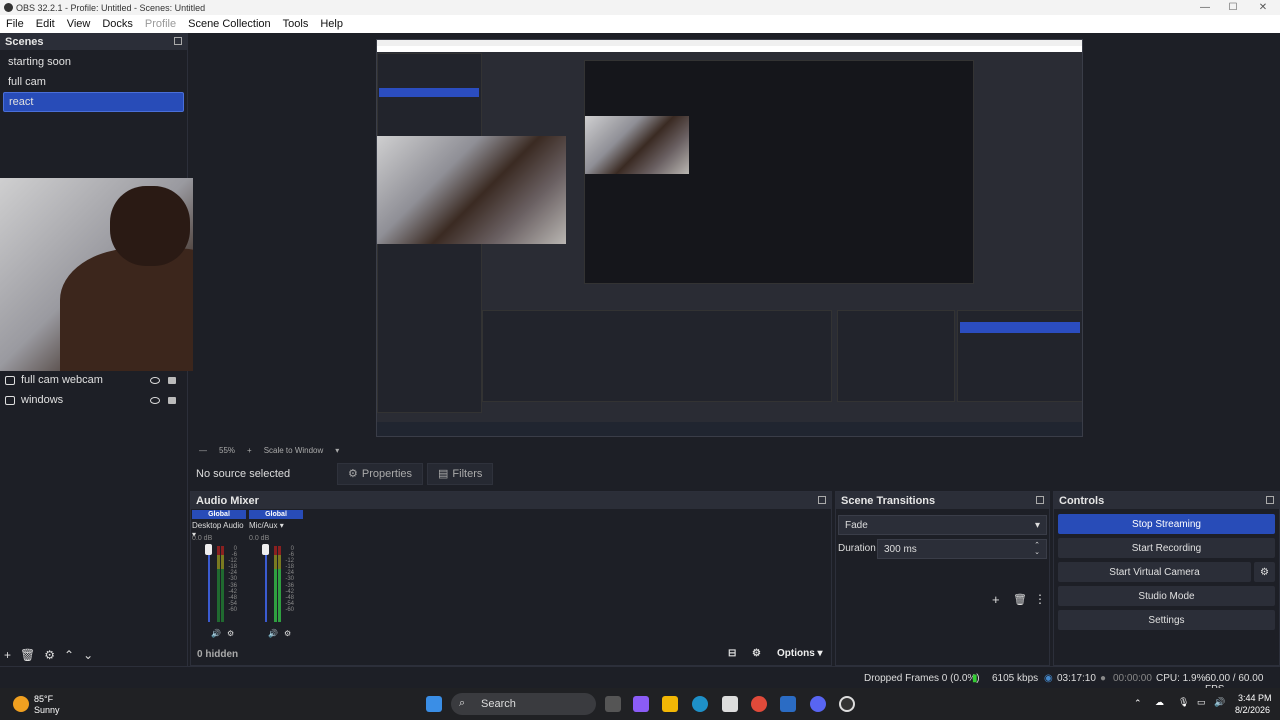  I want to click on no-source-label: No source selected, so click(243, 473).